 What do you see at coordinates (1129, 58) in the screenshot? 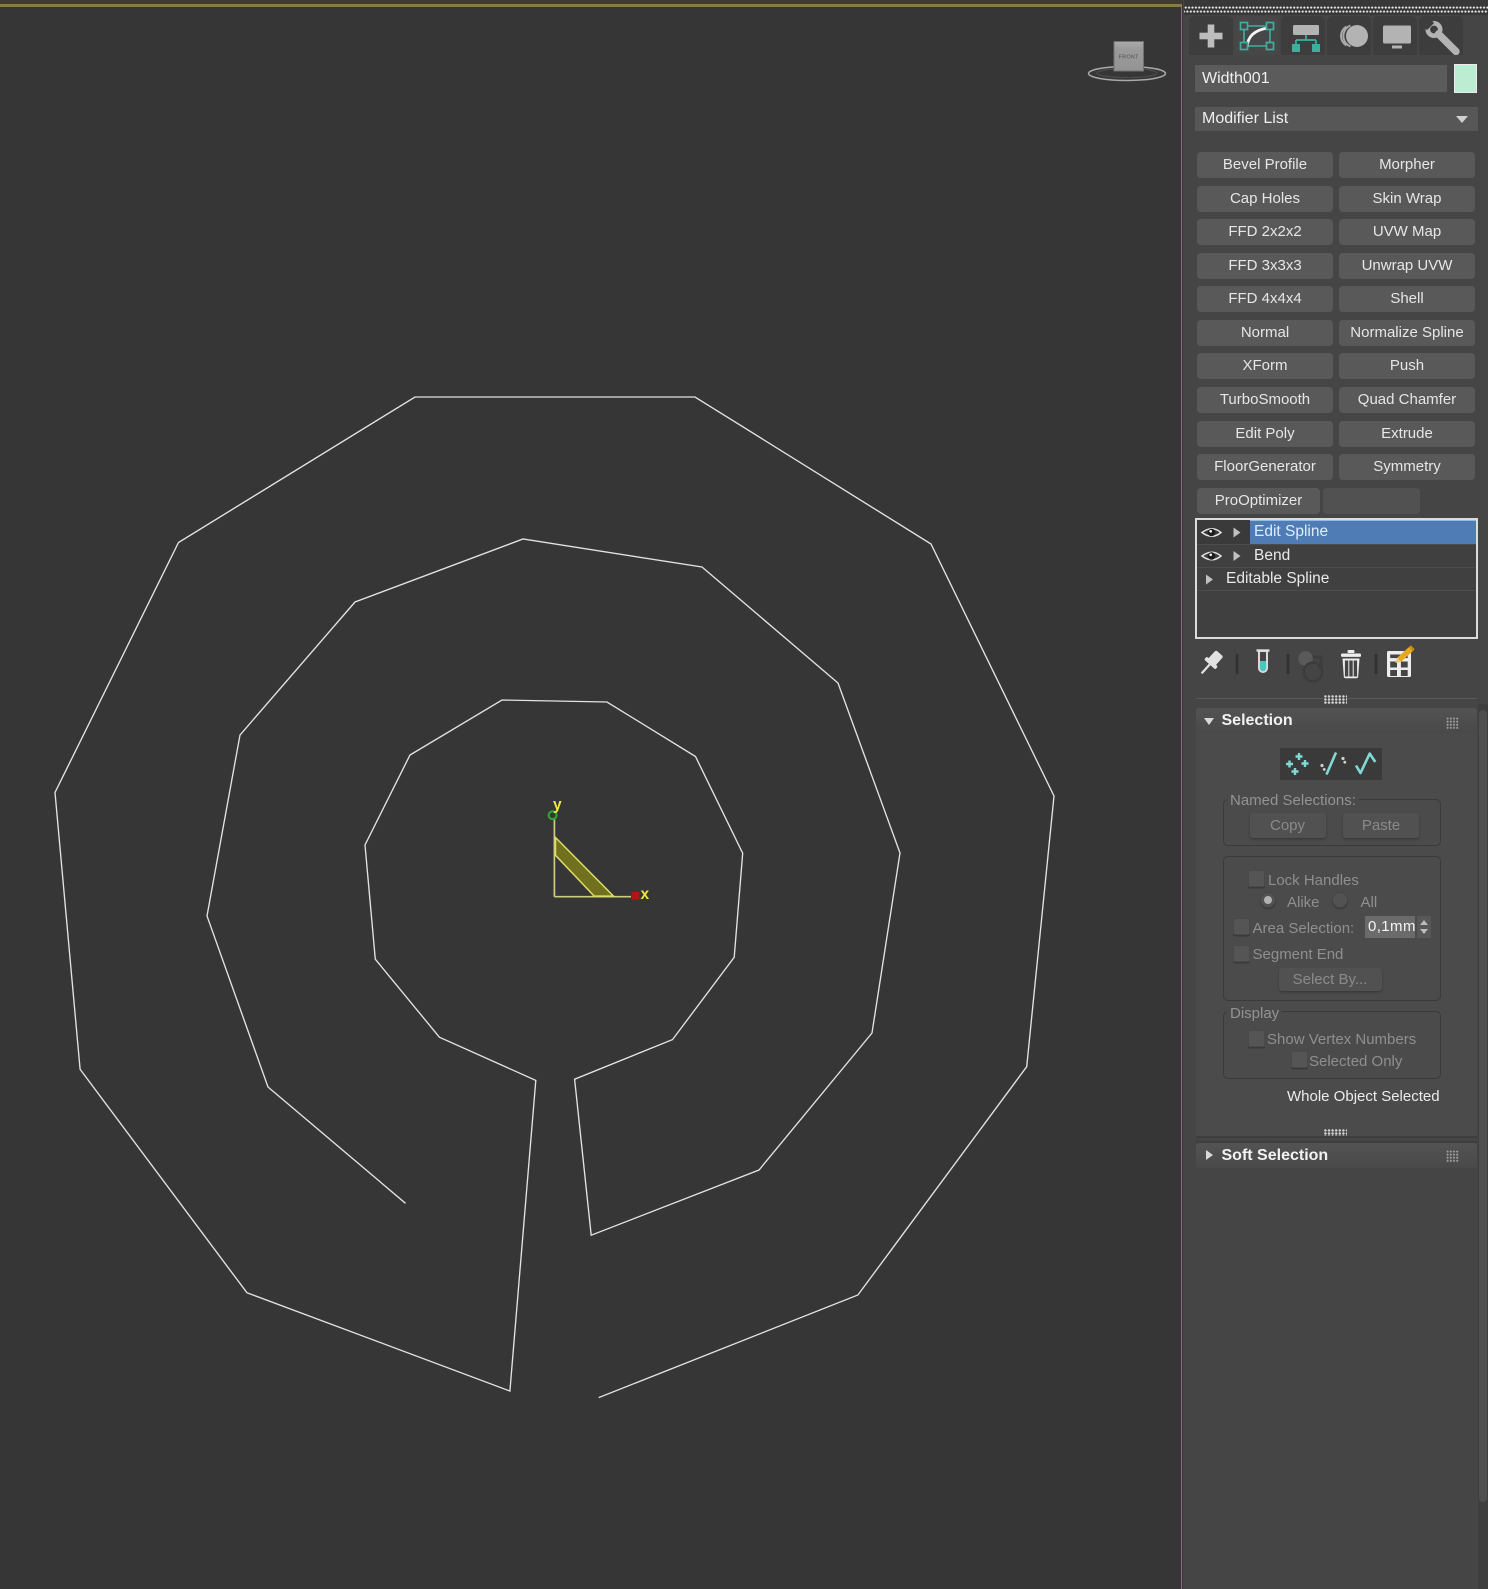
I see `svg-text: FRONT` at bounding box center [1129, 58].